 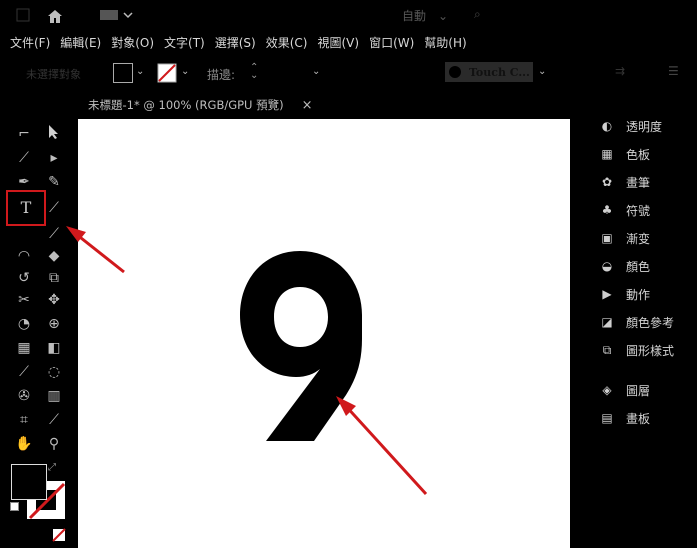 What do you see at coordinates (620, 71) in the screenshot?
I see `align-panel-icon: ⇉` at bounding box center [620, 71].